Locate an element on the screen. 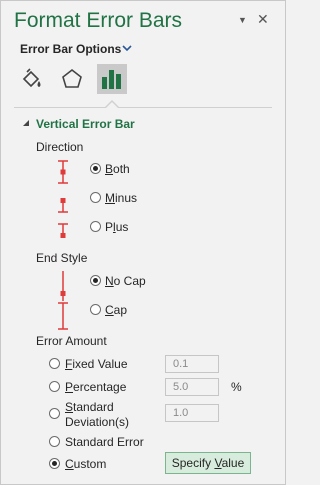 This screenshot has width=320, height=485. direction-label: Direction is located at coordinates (60, 147).